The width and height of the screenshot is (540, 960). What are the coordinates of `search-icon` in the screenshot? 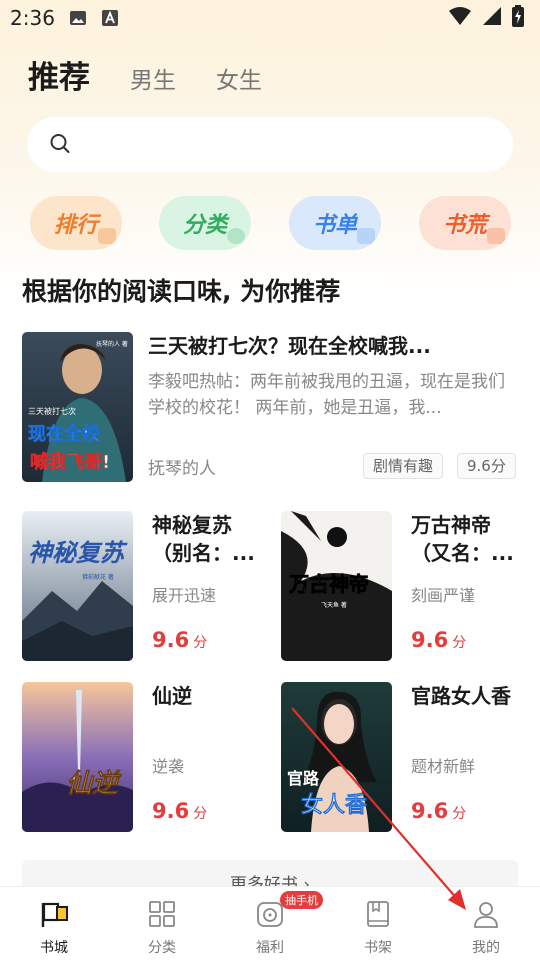 It's located at (60, 145).